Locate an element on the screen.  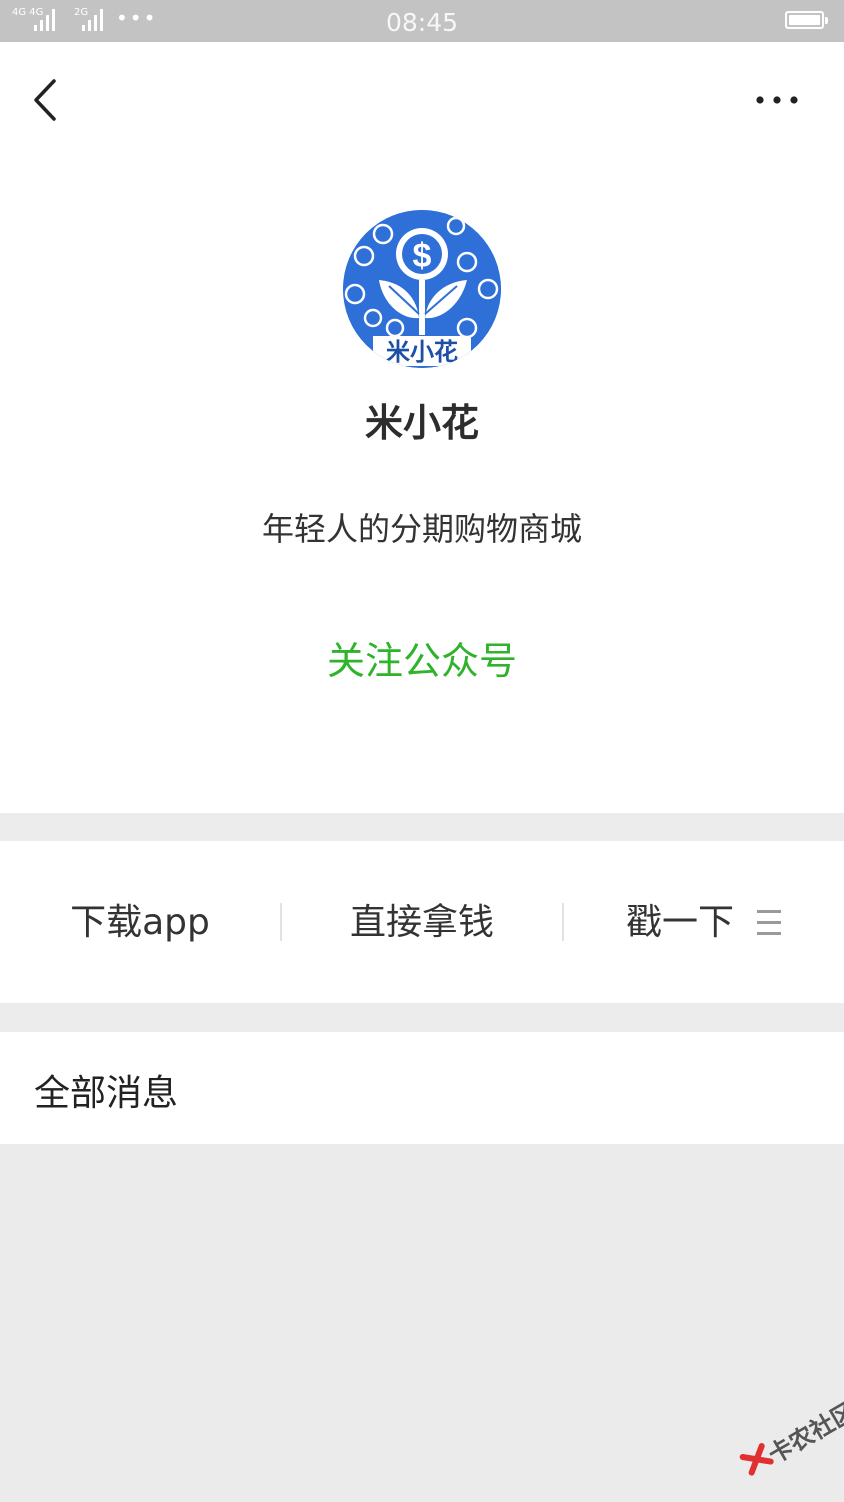
money-tree-logo-icon: $ 米小花 is located at coordinates (422, 289).